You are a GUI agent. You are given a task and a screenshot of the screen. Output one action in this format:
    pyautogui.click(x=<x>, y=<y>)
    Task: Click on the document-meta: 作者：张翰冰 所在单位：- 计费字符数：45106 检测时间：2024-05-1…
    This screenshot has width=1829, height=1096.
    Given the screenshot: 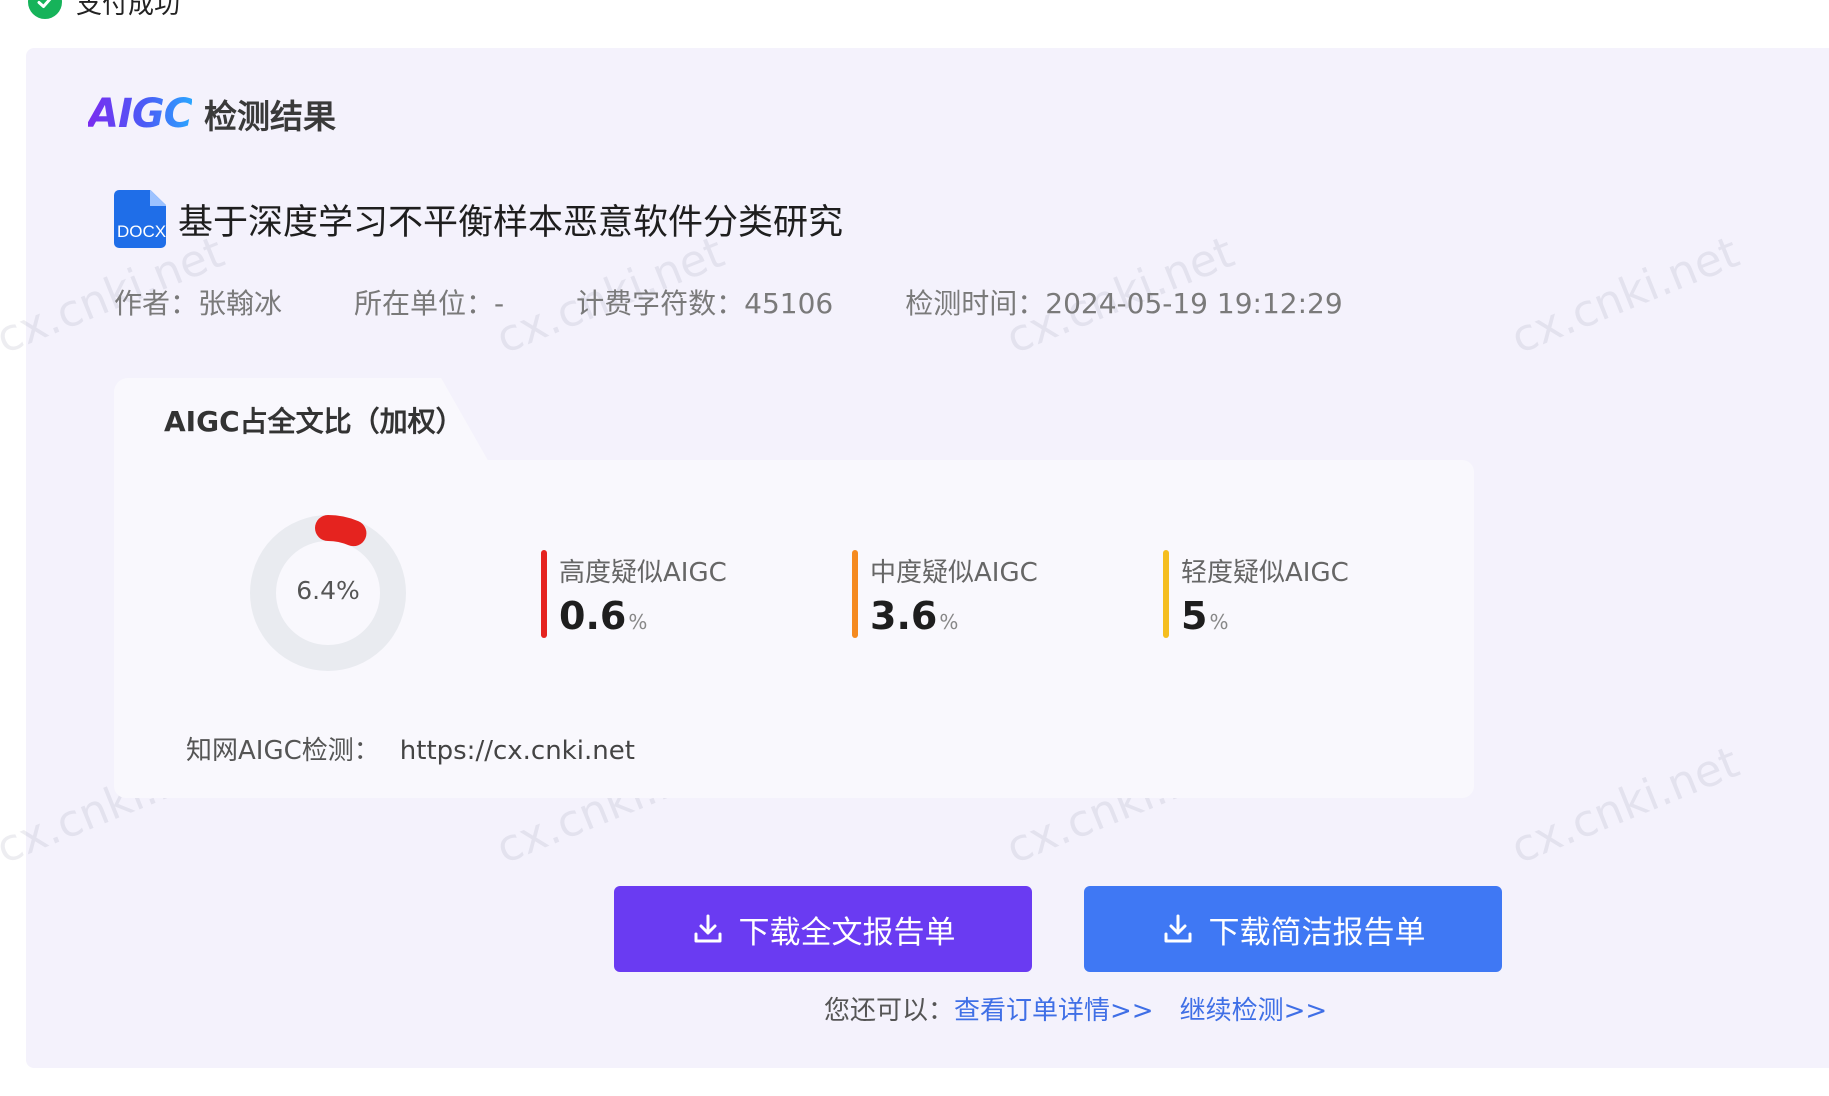 What is the action you would take?
    pyautogui.click(x=728, y=302)
    